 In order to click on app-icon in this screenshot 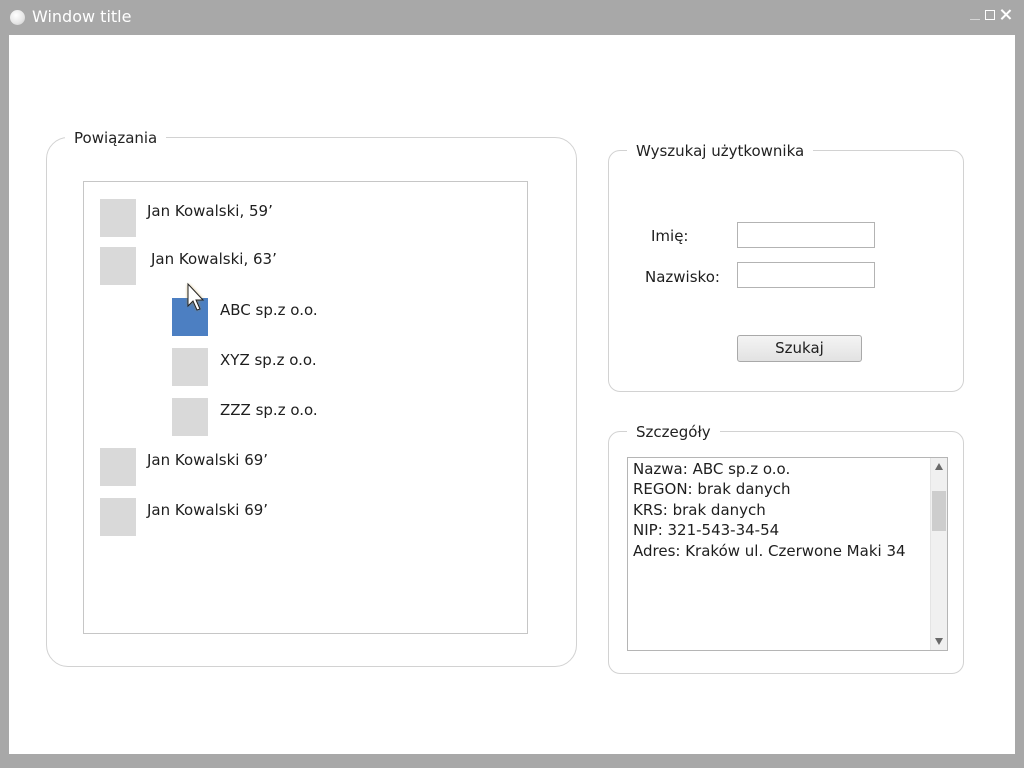, I will do `click(17, 17)`.